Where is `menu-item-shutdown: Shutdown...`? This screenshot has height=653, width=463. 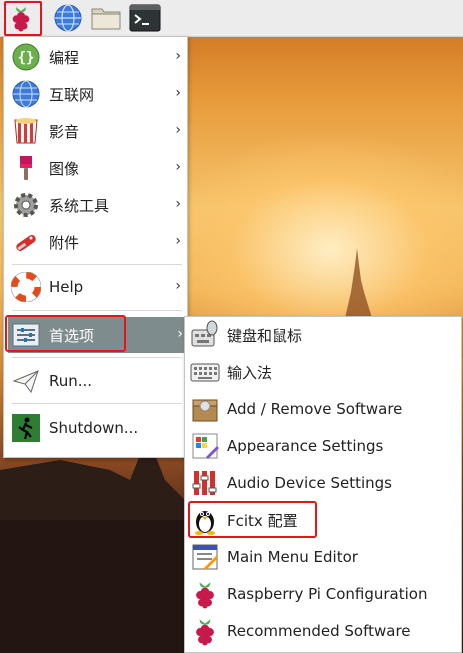
menu-item-shutdown: Shutdown... is located at coordinates (95, 428).